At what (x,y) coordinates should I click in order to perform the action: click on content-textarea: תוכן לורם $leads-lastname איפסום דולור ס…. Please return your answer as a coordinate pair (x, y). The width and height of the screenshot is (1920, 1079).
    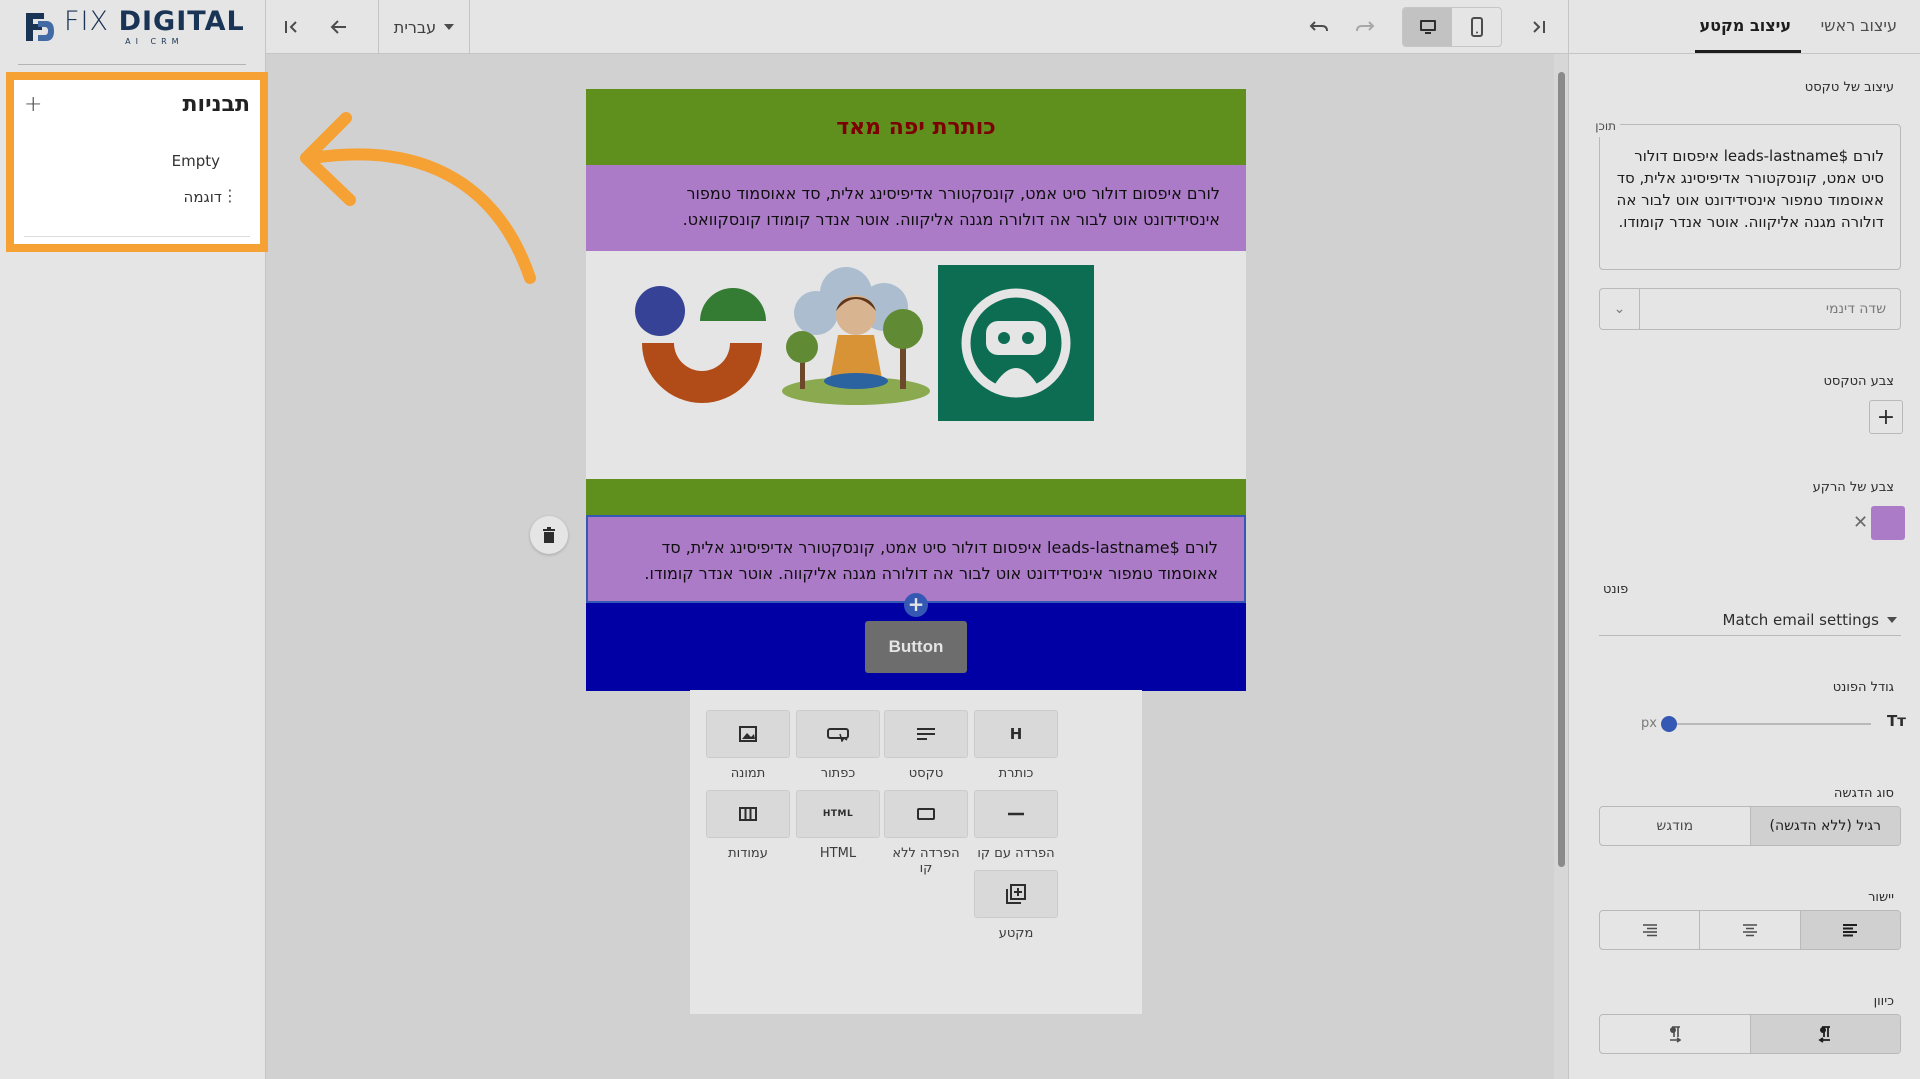
    Looking at the image, I should click on (1746, 192).